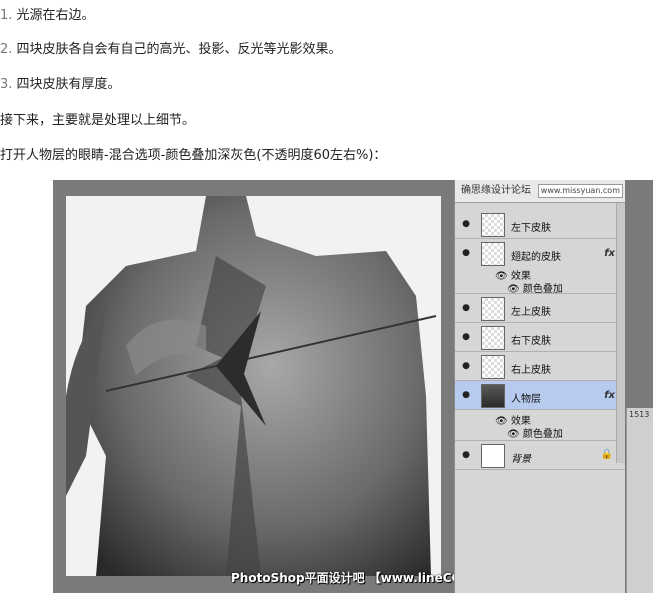  I want to click on layer-row: ● 右上皮肤, so click(540, 366).